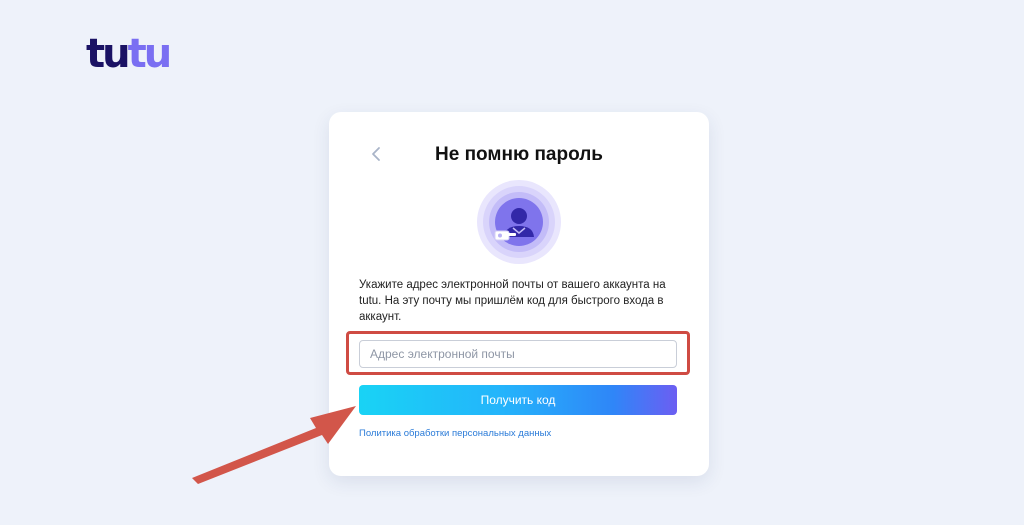 The width and height of the screenshot is (1024, 525). I want to click on get-code-button: Получить код, so click(518, 400).